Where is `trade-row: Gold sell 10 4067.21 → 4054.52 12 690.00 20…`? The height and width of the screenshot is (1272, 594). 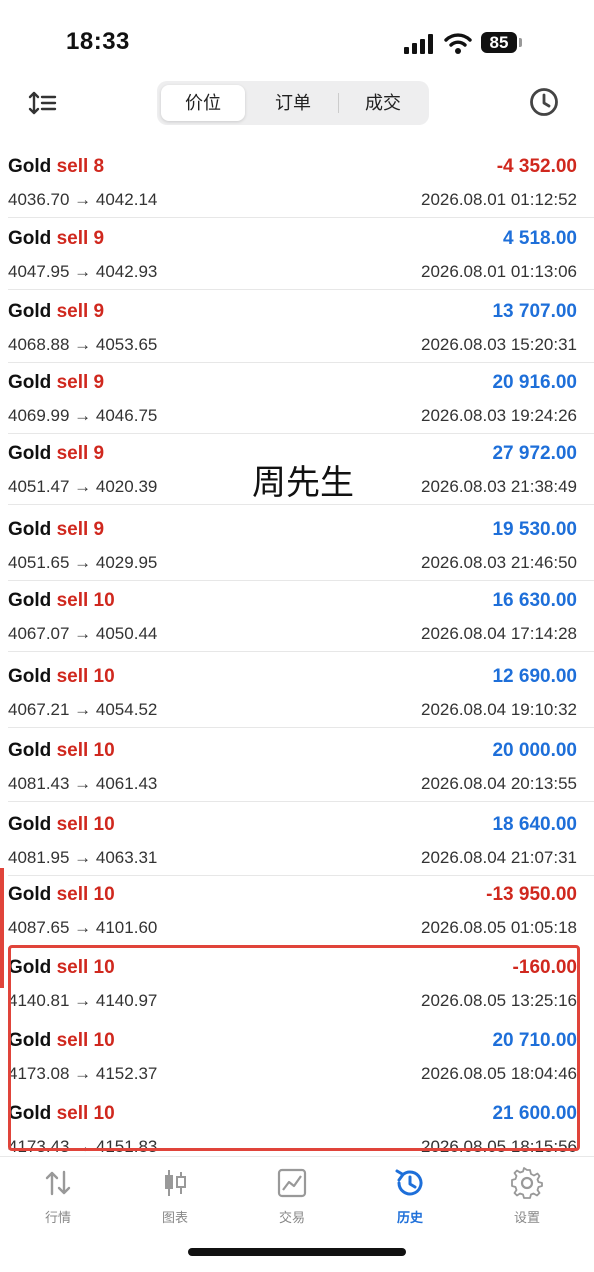
trade-row: Gold sell 10 4067.21 → 4054.52 12 690.00 20… is located at coordinates (297, 692).